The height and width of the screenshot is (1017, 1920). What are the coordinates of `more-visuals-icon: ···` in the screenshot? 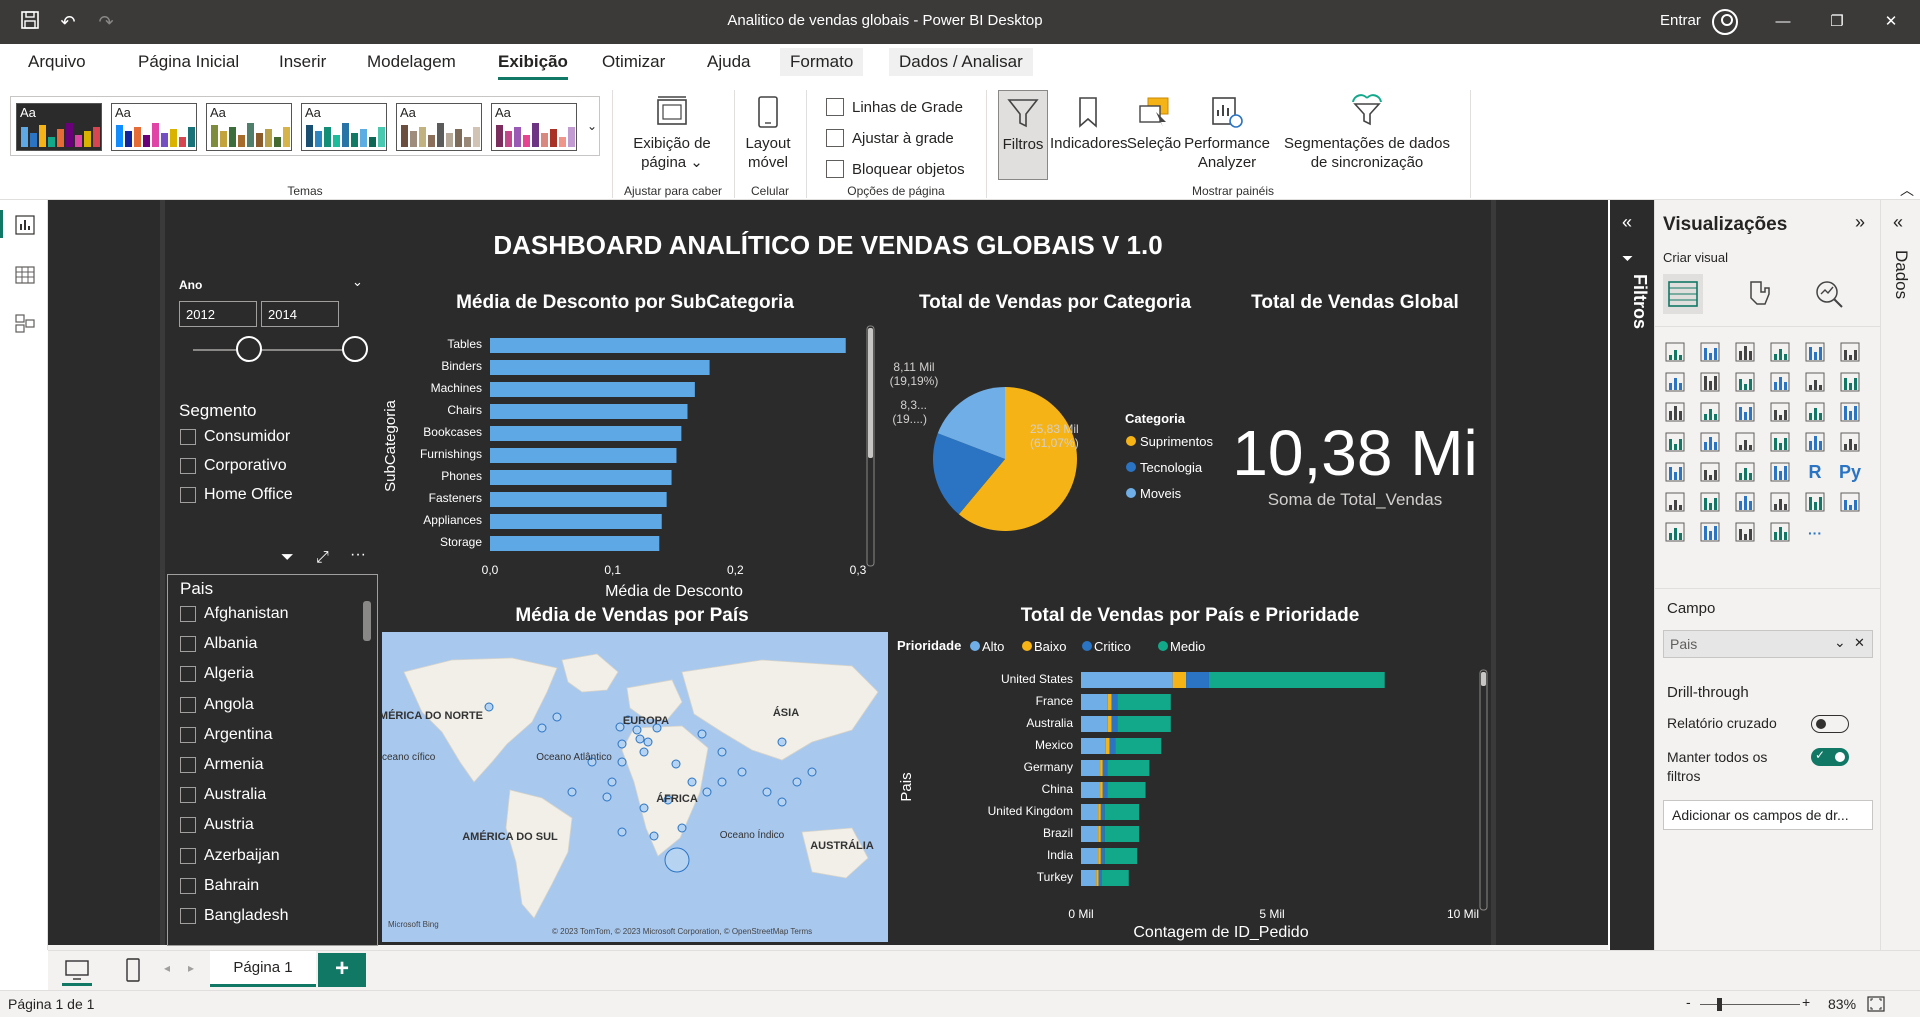 It's located at (1815, 532).